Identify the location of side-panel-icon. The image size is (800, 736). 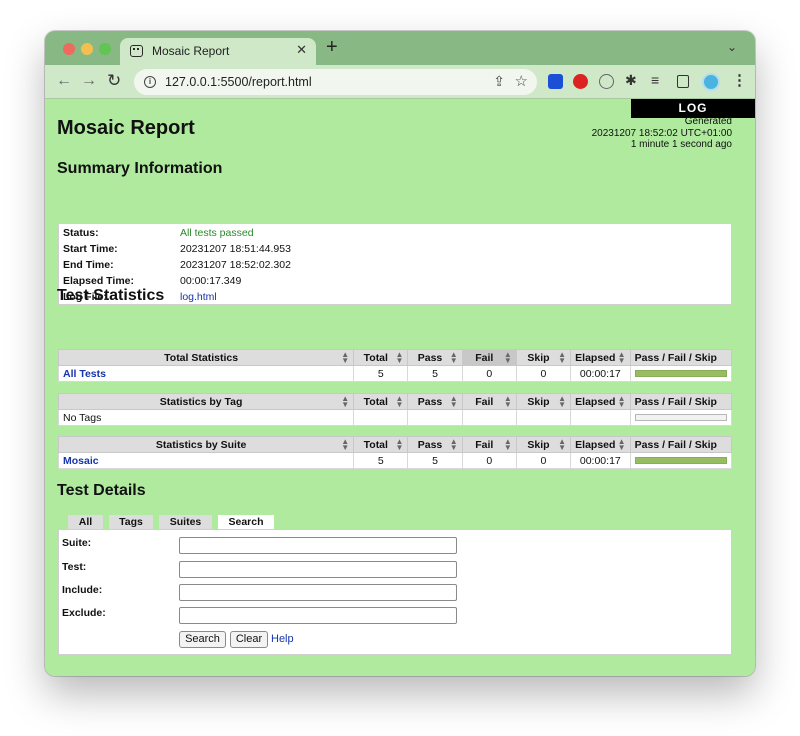
(683, 81).